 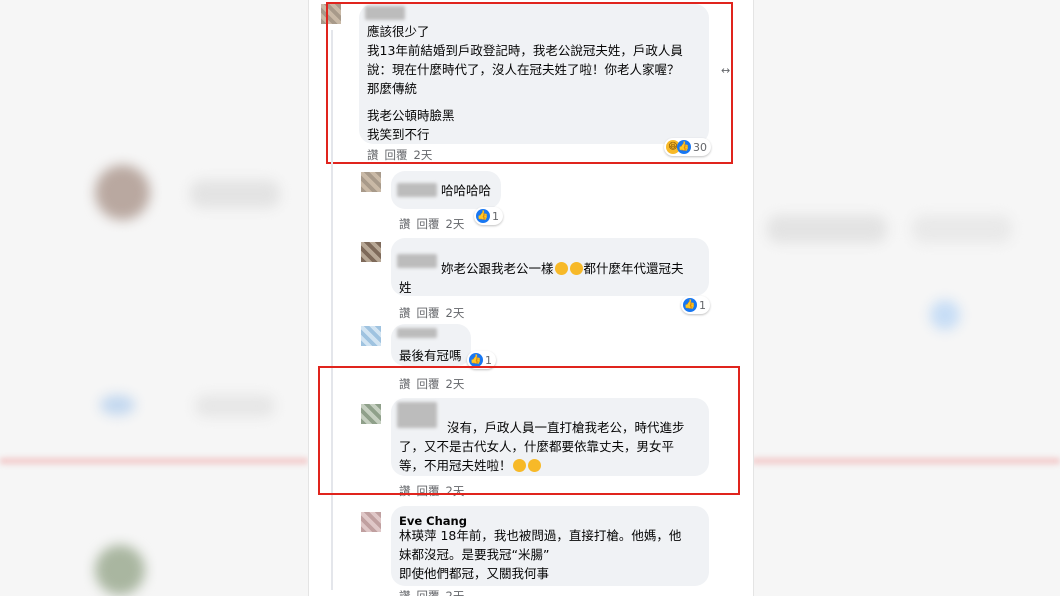 What do you see at coordinates (466, 190) in the screenshot?
I see `comment-text: 哈哈哈哈` at bounding box center [466, 190].